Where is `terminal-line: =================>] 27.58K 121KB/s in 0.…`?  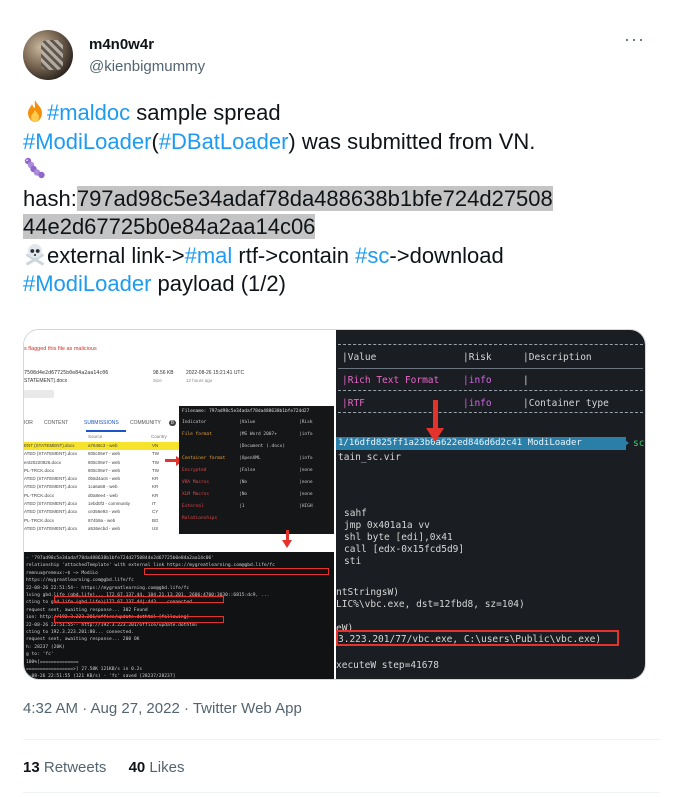
terminal-line: =================>] 27.58K 121KB/s in 0.… is located at coordinates (84, 669).